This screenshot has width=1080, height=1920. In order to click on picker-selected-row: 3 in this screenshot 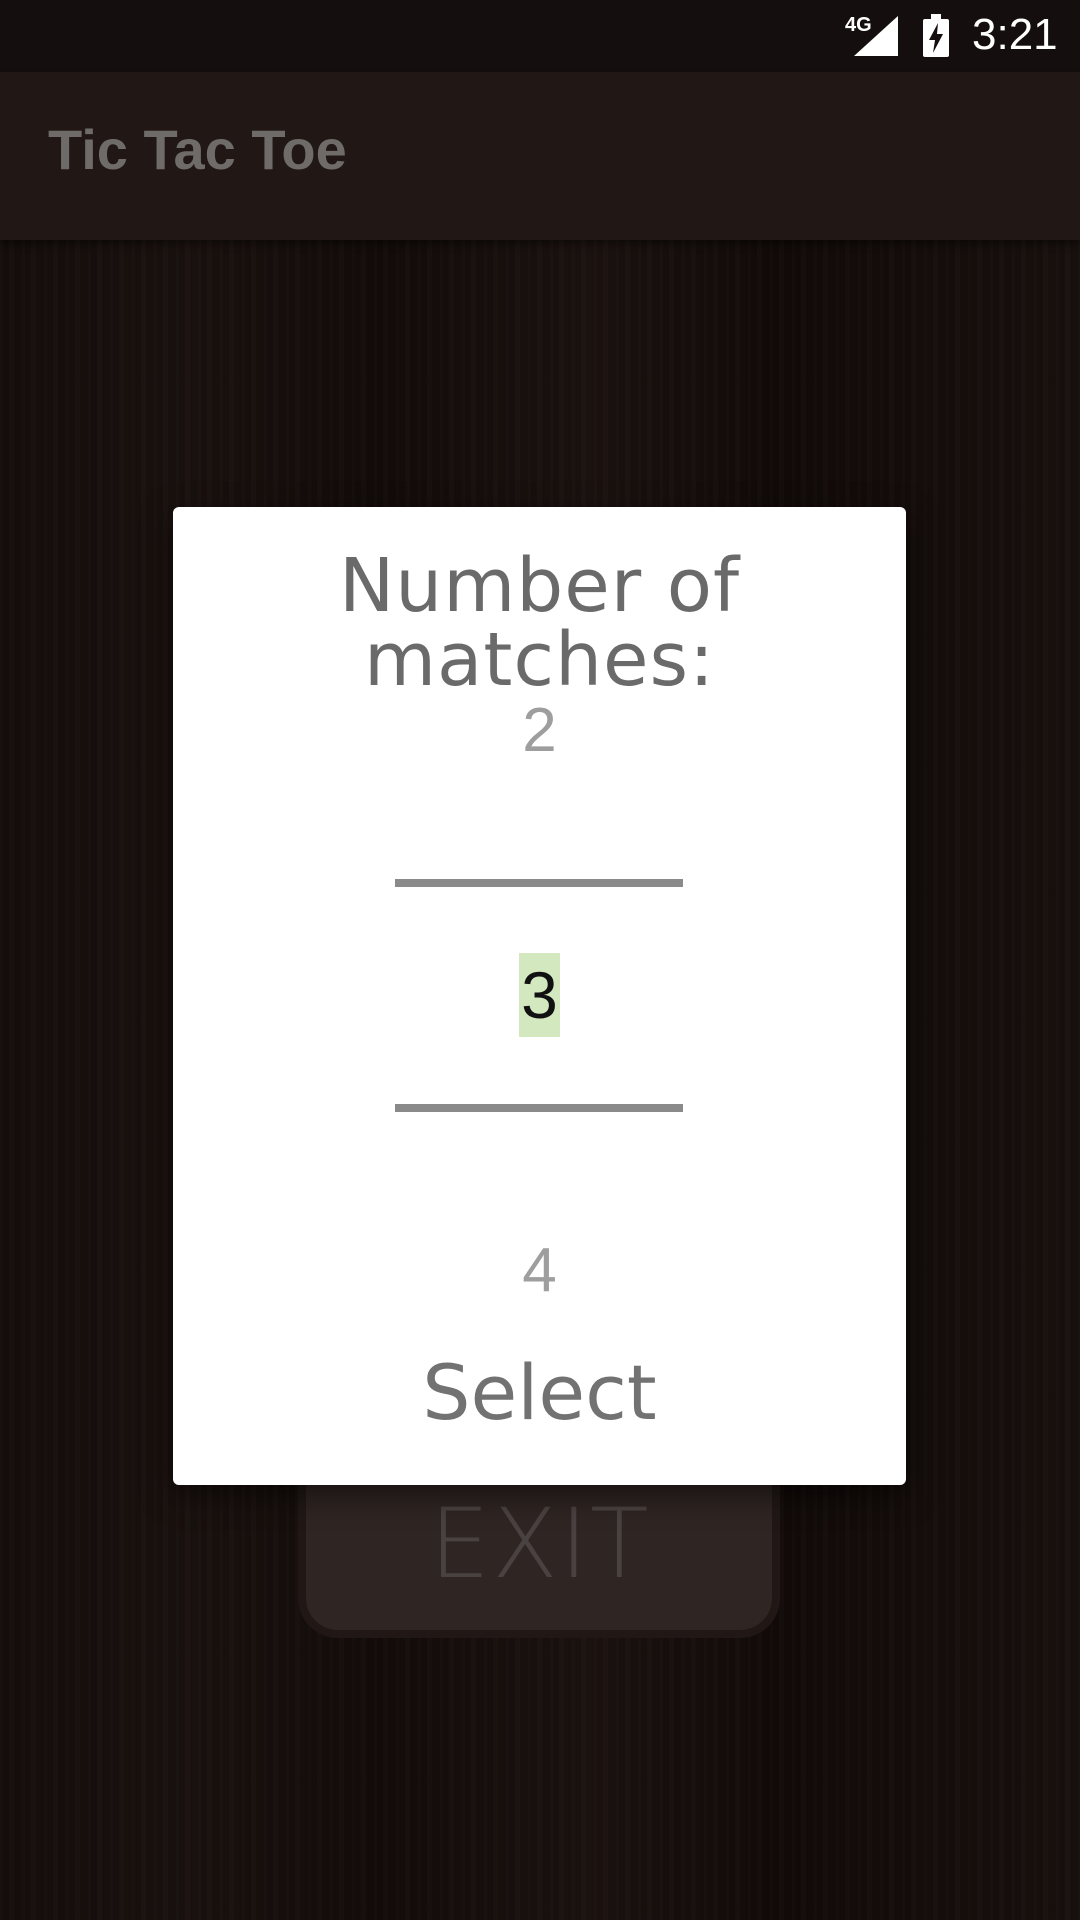, I will do `click(539, 995)`.